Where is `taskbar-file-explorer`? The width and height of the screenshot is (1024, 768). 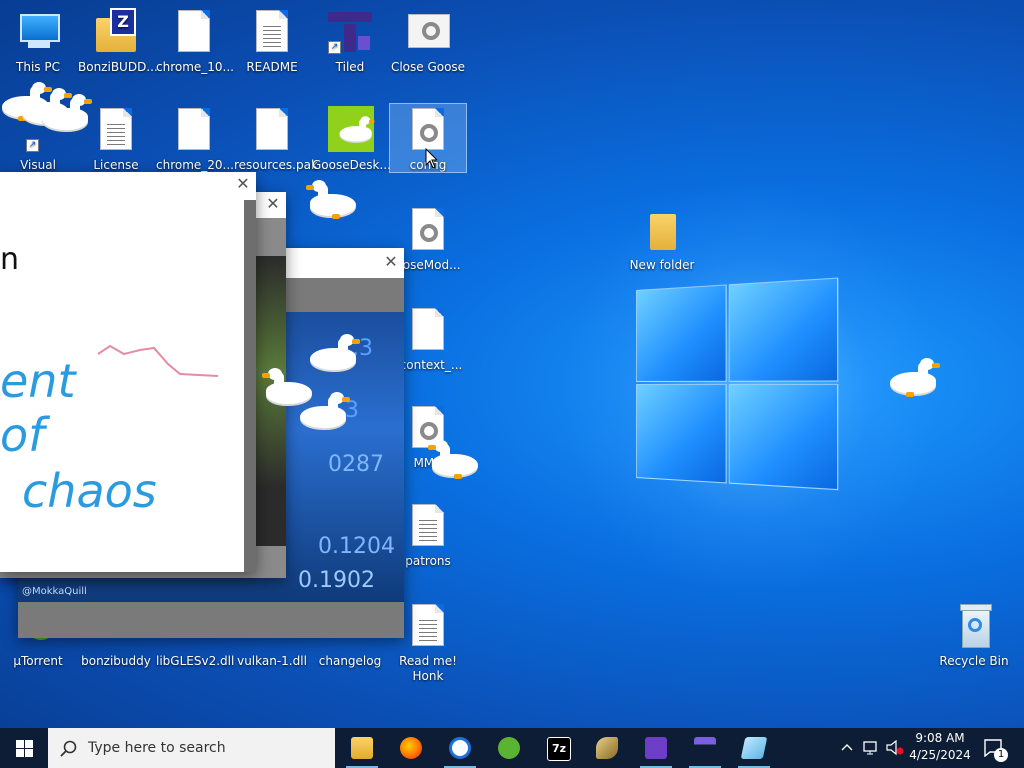 taskbar-file-explorer is located at coordinates (362, 748).